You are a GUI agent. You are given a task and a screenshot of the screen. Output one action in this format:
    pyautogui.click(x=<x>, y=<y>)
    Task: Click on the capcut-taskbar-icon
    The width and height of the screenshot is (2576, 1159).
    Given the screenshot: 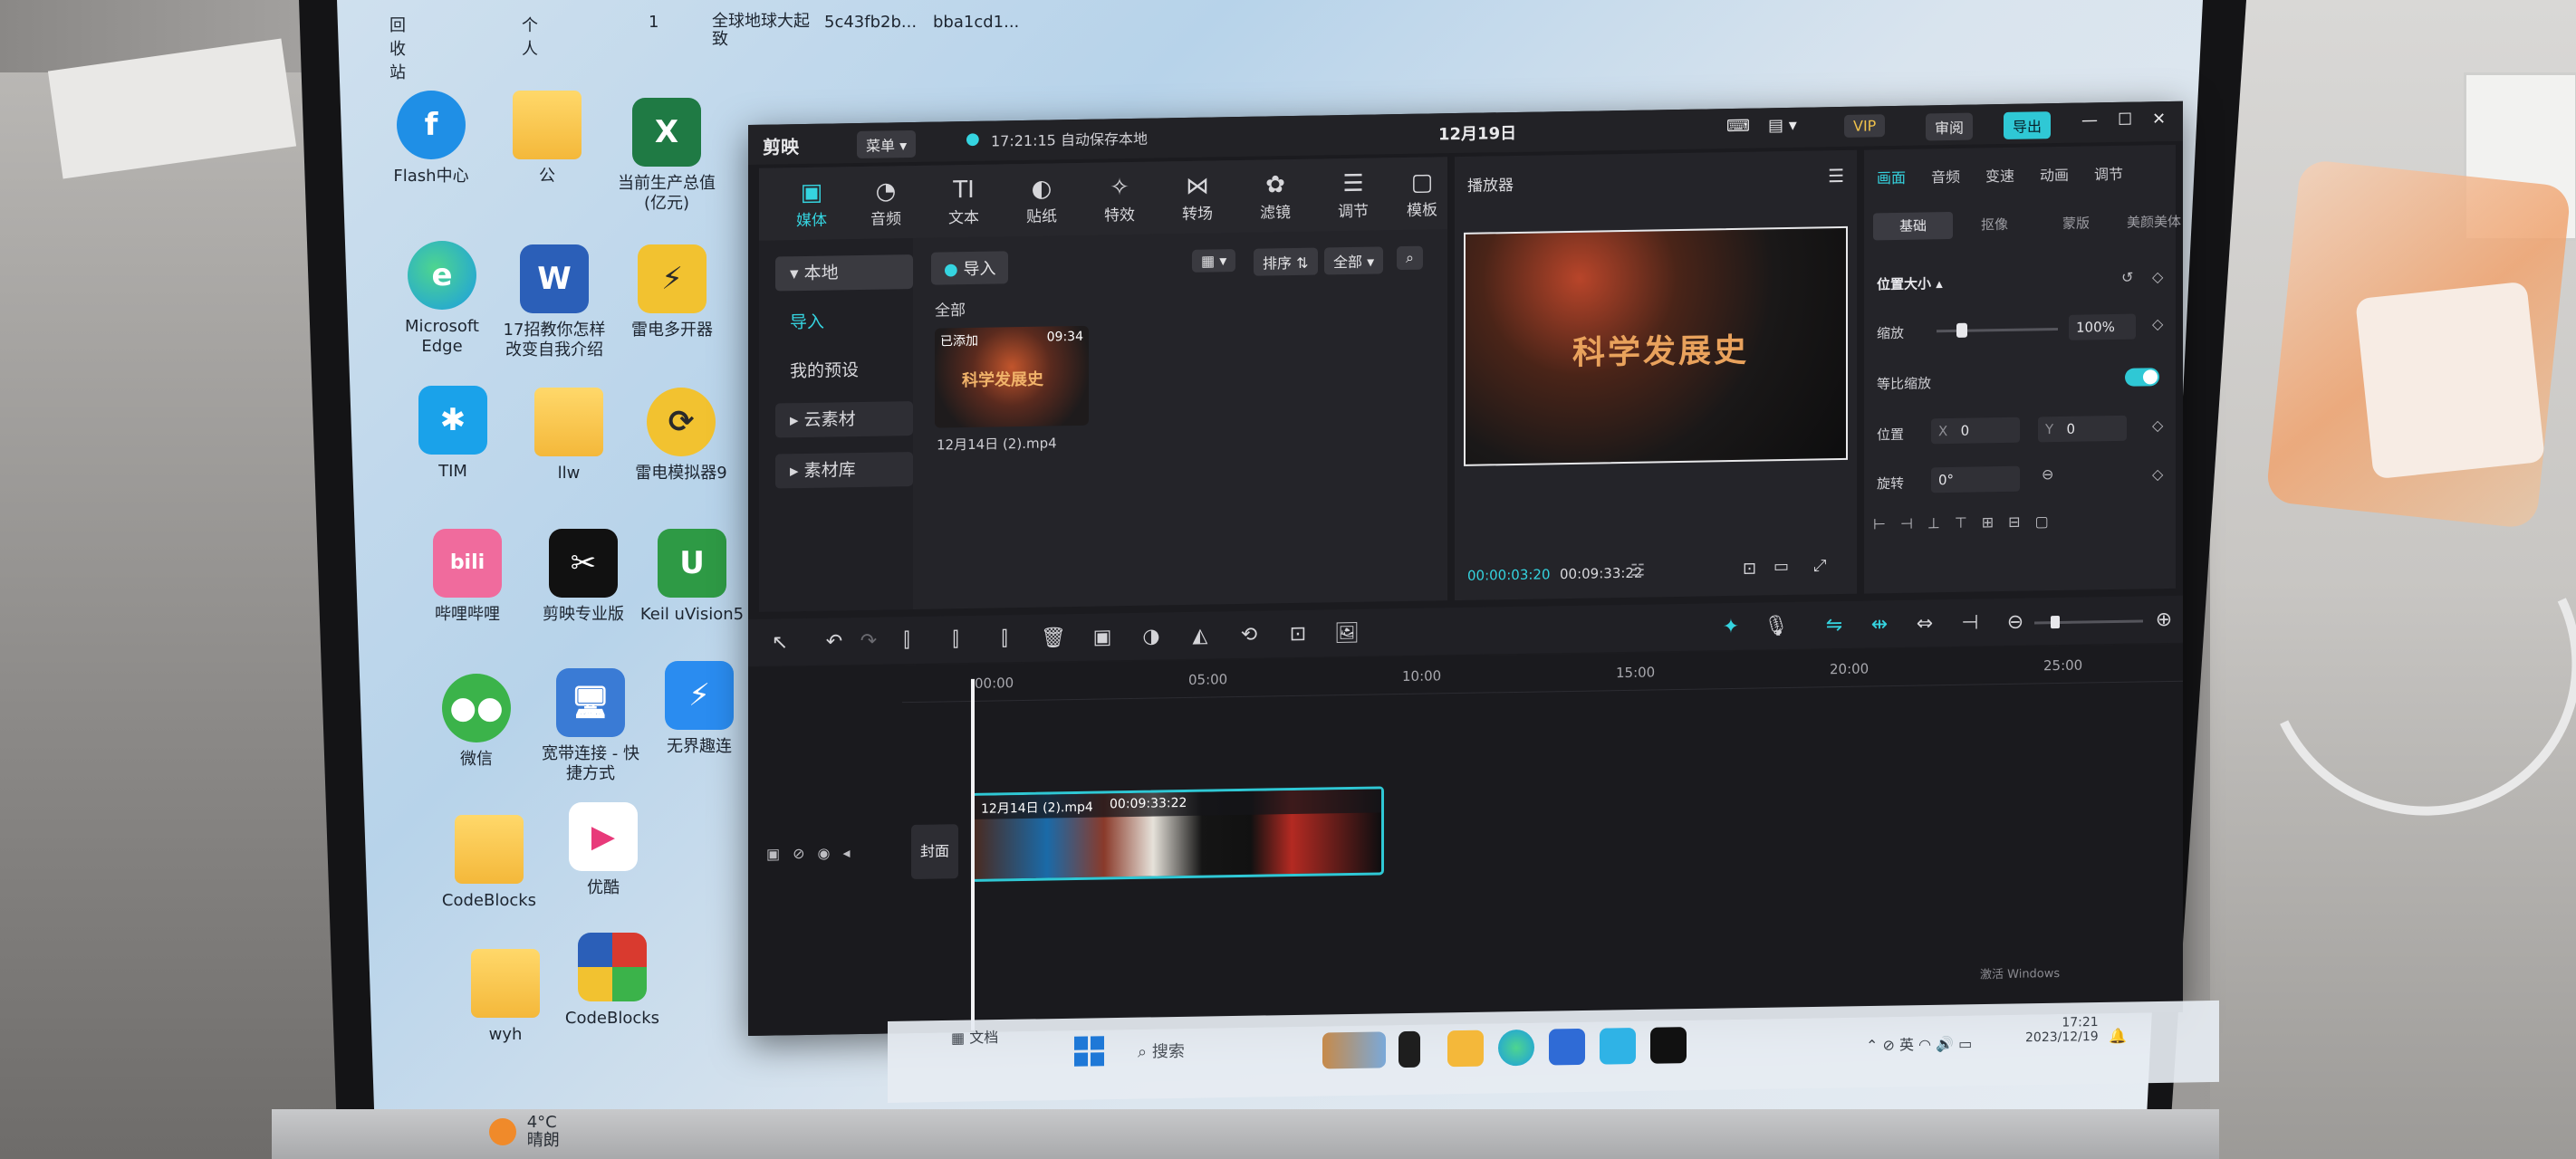 What is the action you would take?
    pyautogui.click(x=1668, y=1045)
    